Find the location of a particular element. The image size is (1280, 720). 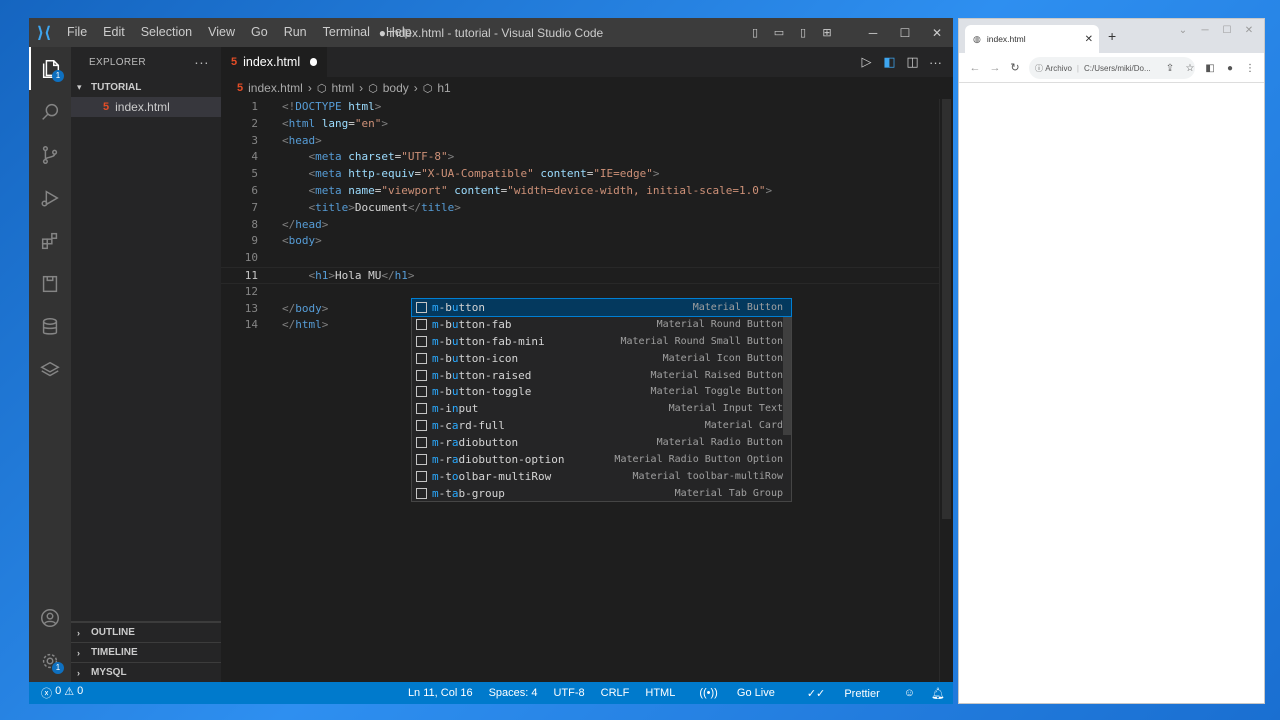

toggle-panel-icon: ▭ is located at coordinates (779, 32).